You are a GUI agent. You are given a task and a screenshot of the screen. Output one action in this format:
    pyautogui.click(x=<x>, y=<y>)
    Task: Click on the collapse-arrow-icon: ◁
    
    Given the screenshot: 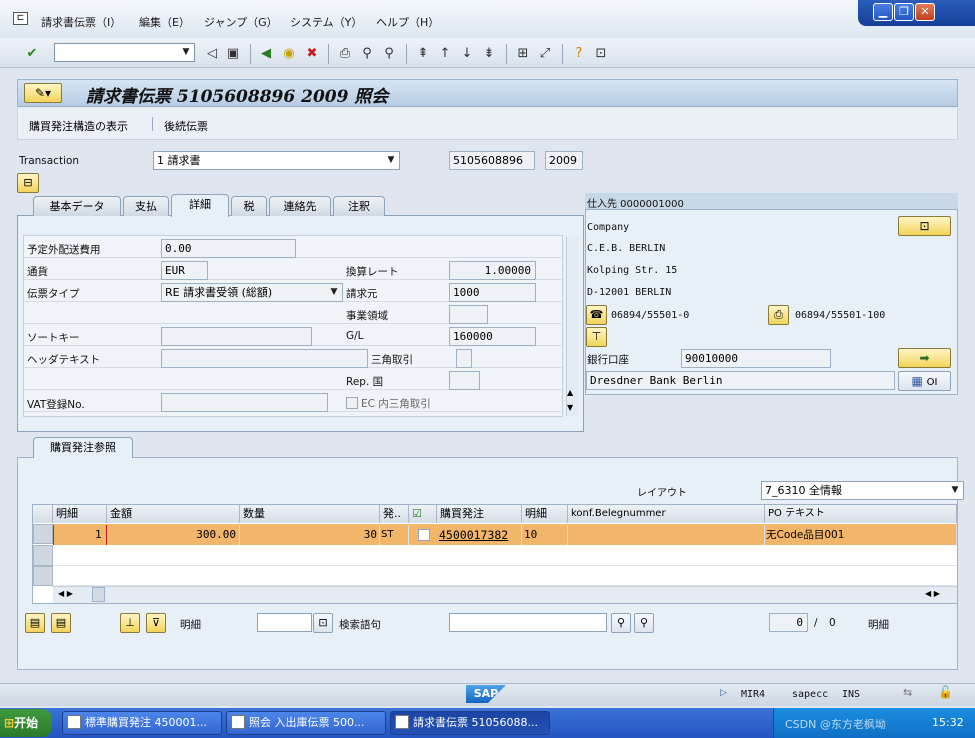 What is the action you would take?
    pyautogui.click(x=212, y=54)
    